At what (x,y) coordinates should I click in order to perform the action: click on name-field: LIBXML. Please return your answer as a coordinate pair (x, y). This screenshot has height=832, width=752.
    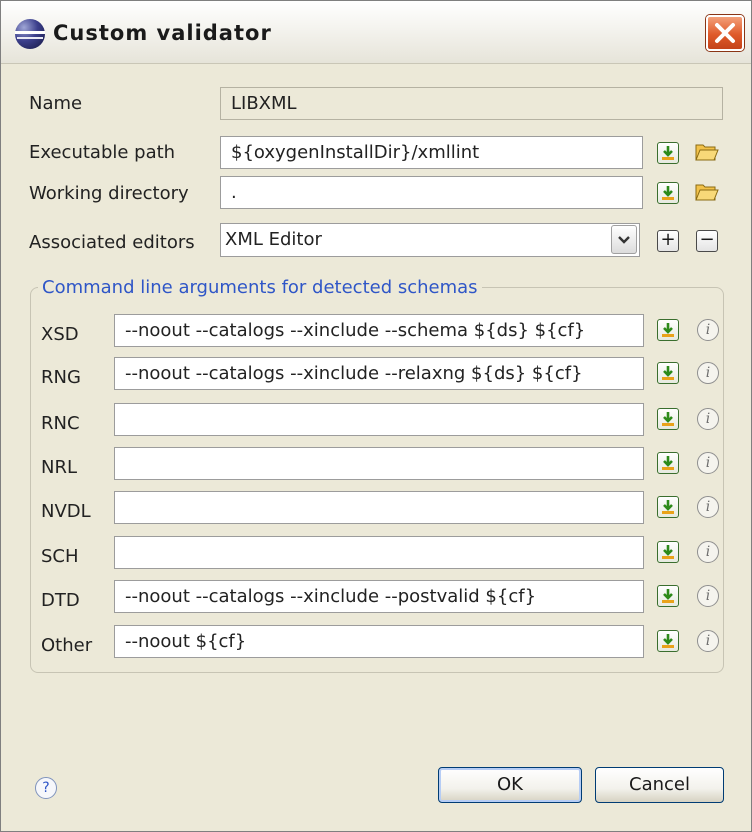
    Looking at the image, I should click on (471, 103).